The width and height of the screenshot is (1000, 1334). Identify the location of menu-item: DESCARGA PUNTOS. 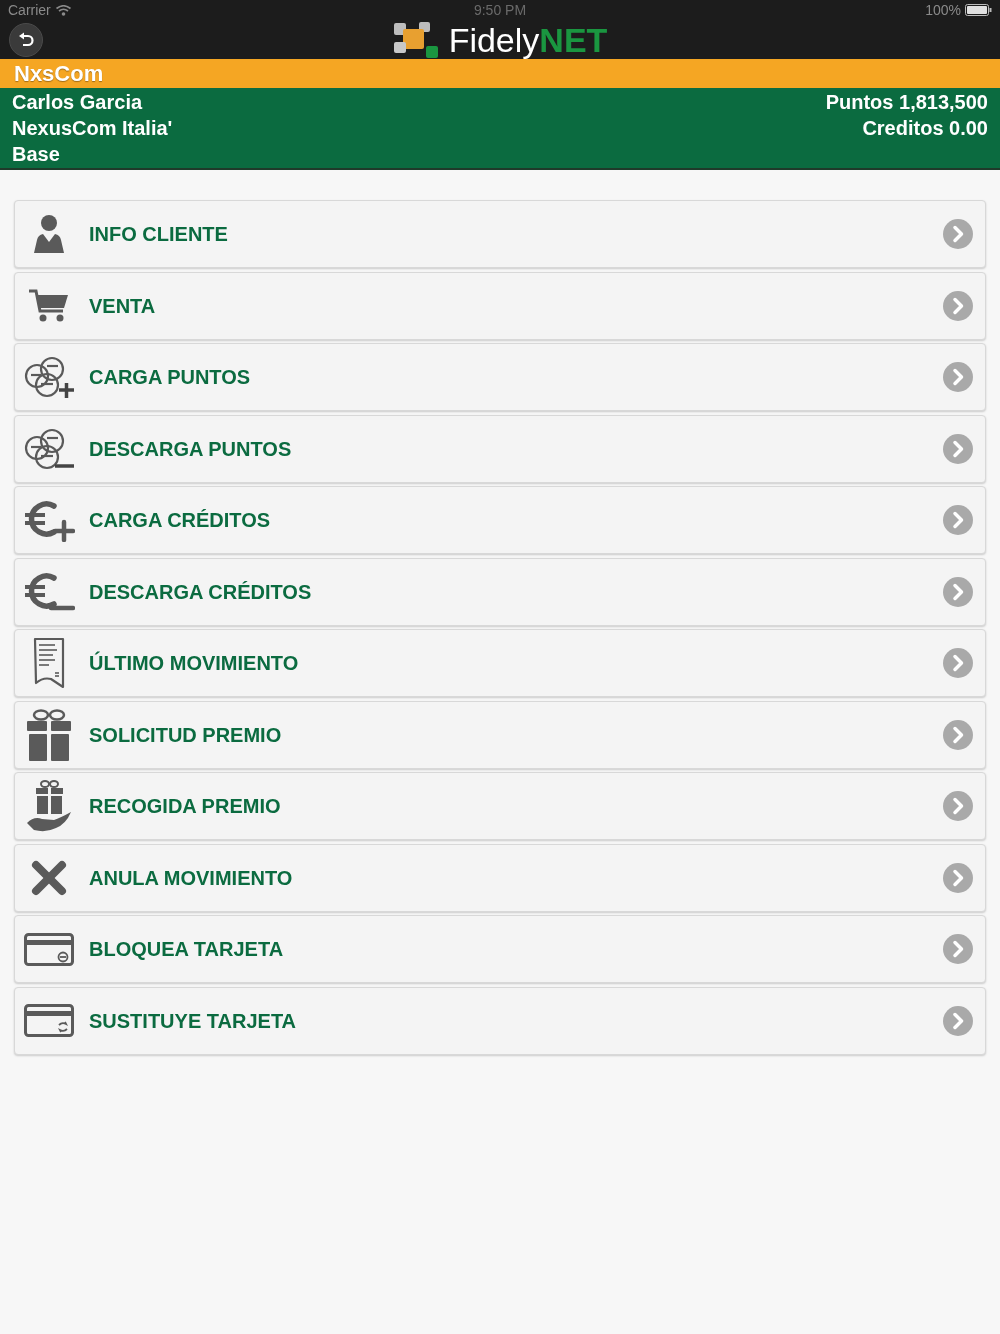
(500, 448).